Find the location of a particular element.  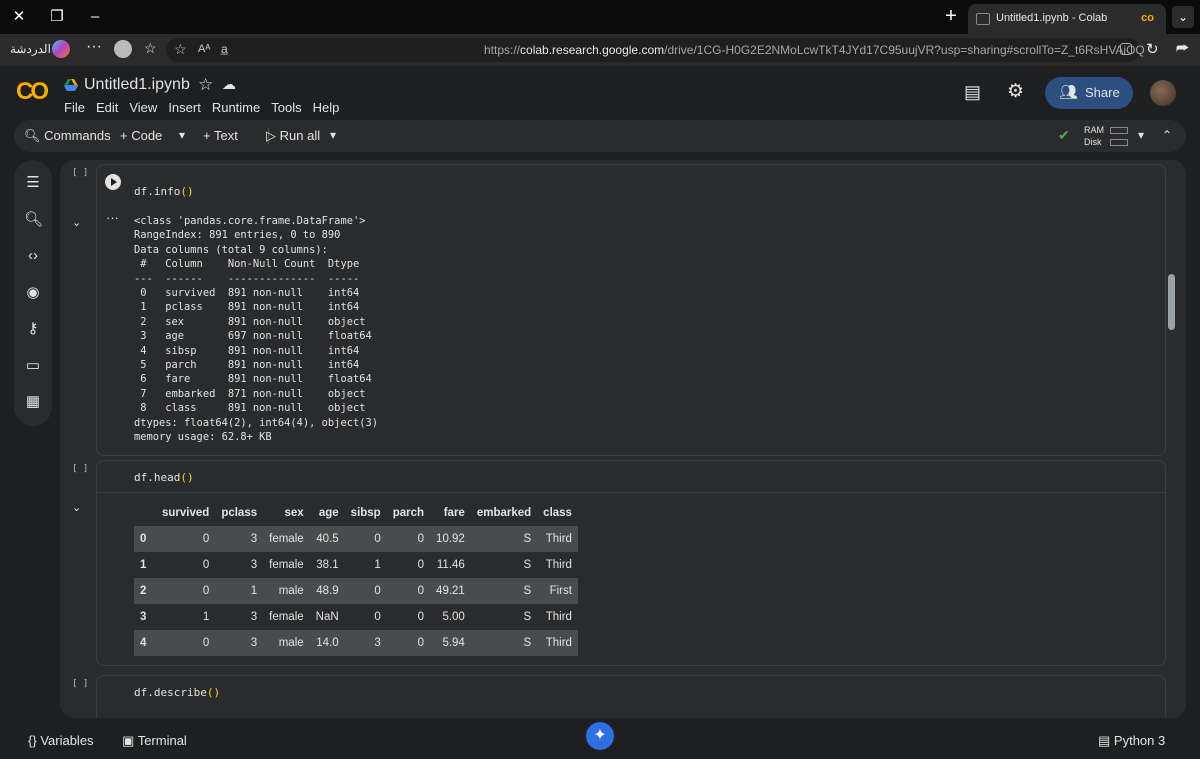

status-bar: {} Variables ▣ Terminal ✦ ▤ Python 3 is located at coordinates (600, 740).